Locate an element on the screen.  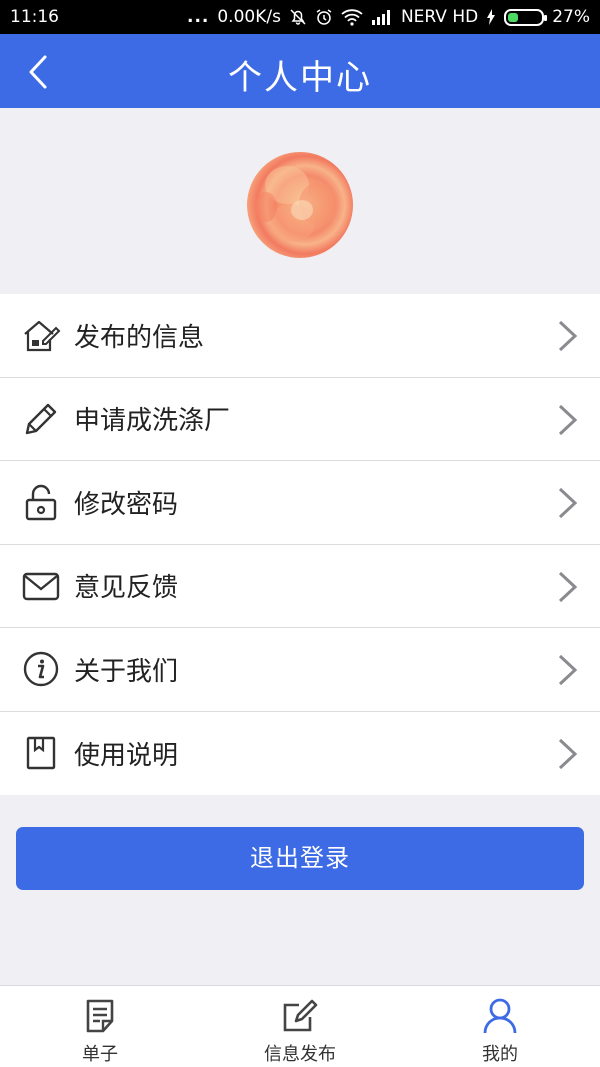
menu-item-apply-laundry: 申请成洗涤厂 is located at coordinates (300, 419).